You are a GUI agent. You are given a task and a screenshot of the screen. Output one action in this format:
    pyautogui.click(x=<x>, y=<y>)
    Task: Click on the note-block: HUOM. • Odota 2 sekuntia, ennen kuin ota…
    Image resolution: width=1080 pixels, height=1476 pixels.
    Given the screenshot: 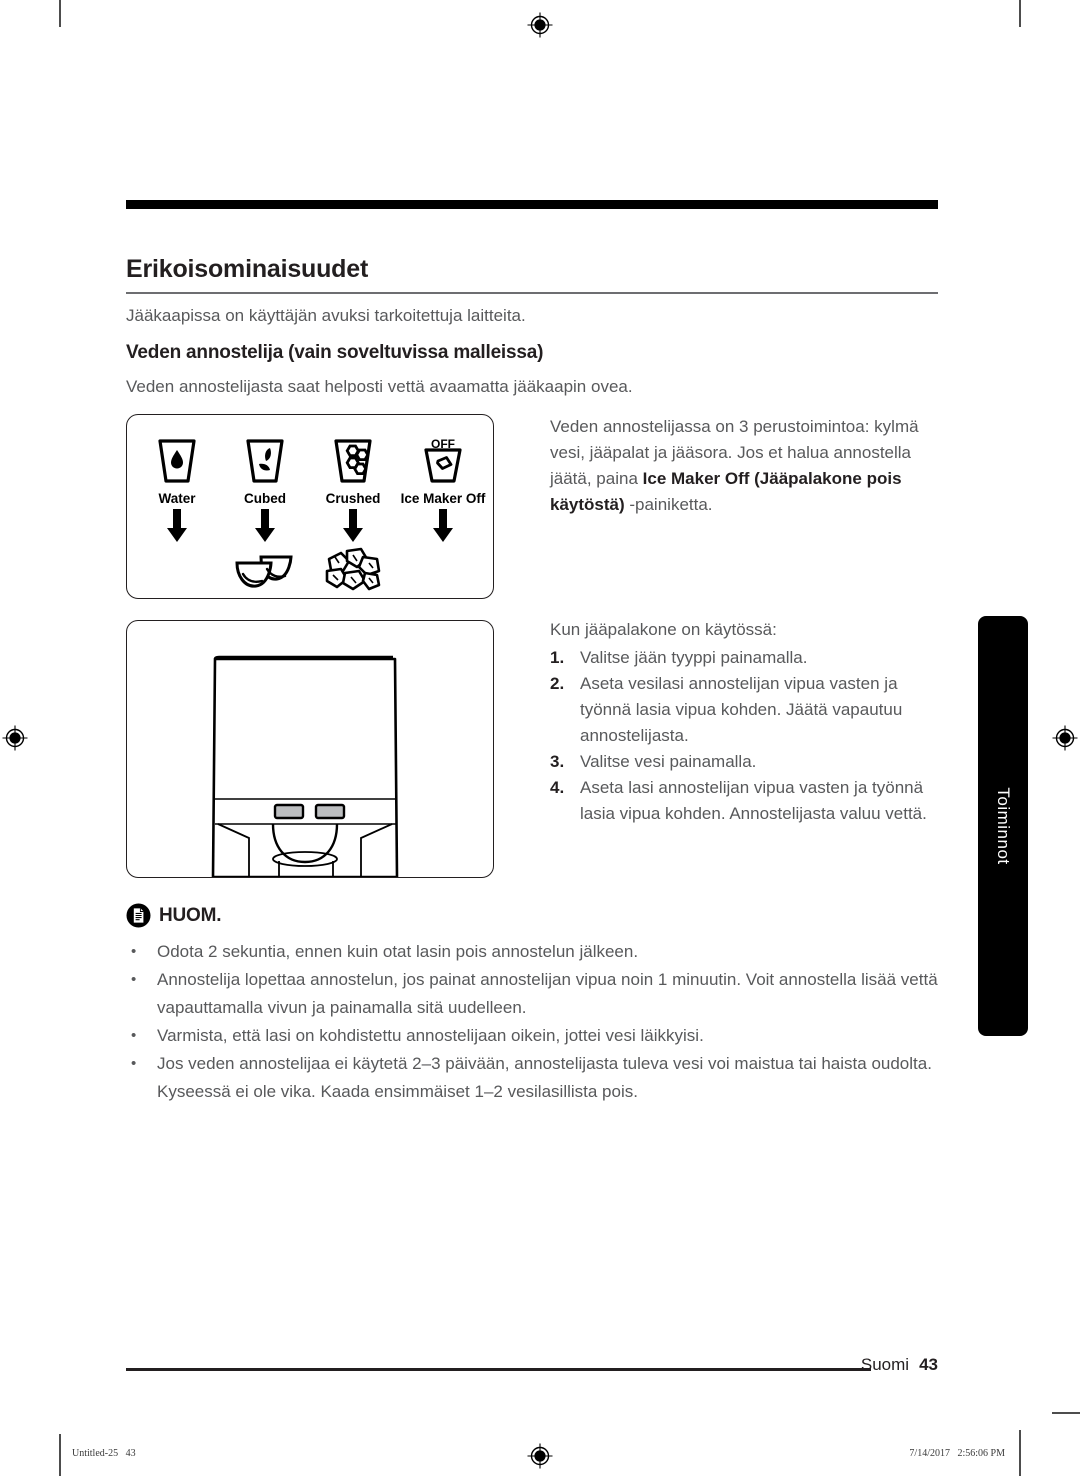 What is the action you would take?
    pyautogui.click(x=532, y=1004)
    